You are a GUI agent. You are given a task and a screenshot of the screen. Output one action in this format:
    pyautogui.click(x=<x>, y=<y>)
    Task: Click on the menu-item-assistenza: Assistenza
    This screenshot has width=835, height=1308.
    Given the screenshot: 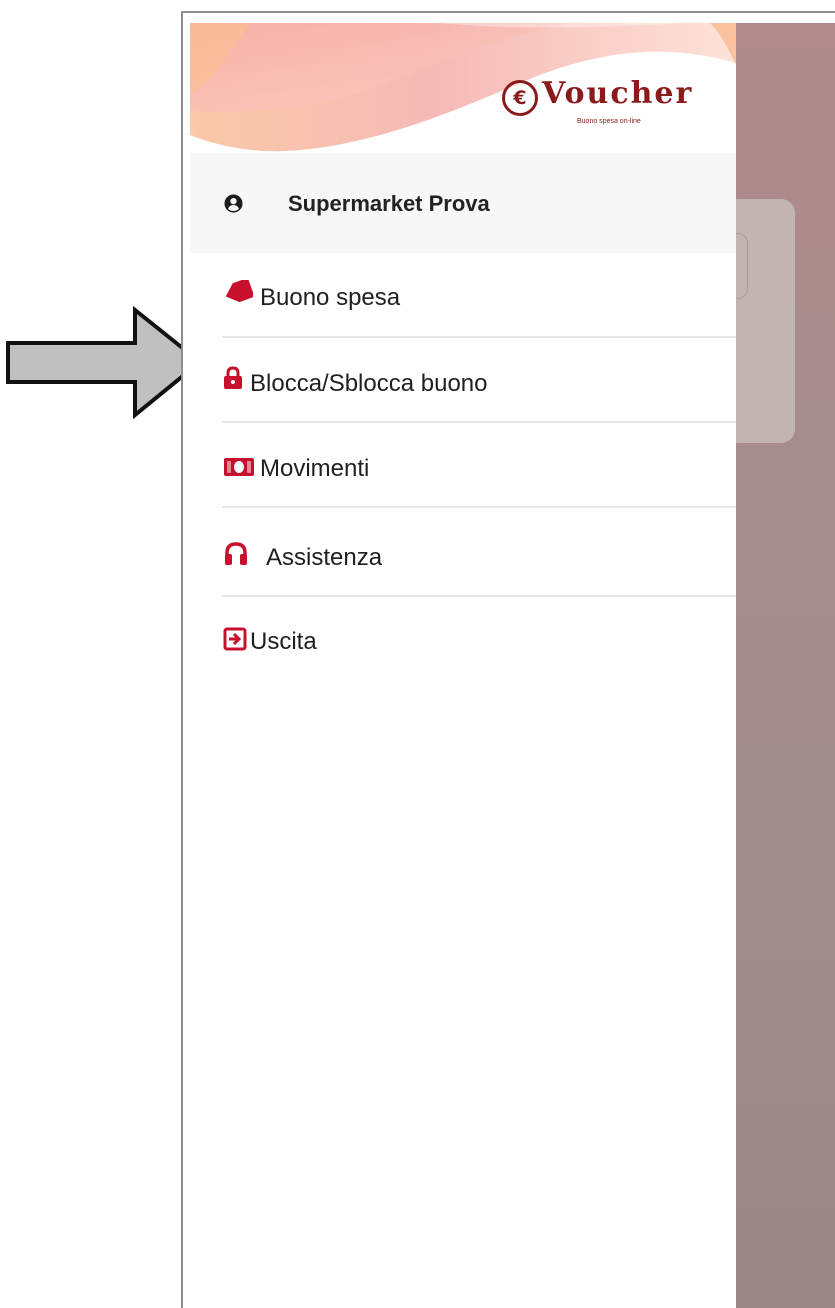 What is the action you would take?
    pyautogui.click(x=463, y=552)
    